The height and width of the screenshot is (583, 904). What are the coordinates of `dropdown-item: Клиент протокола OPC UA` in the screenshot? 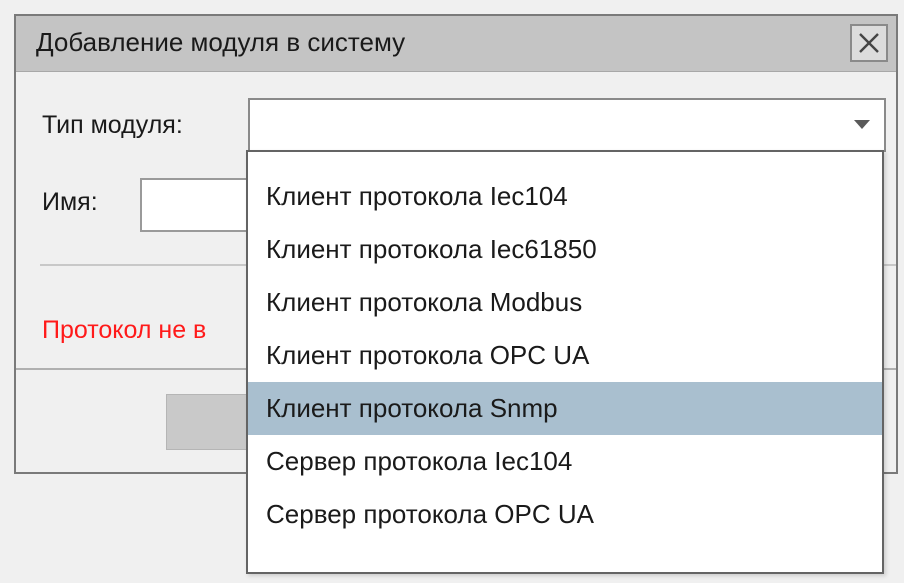 It's located at (565, 355).